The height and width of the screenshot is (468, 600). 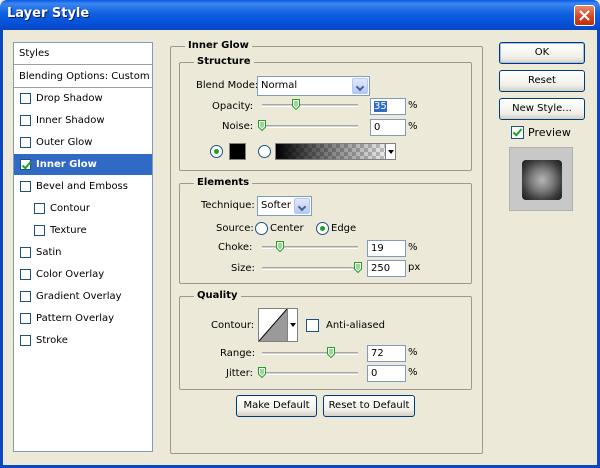 I want to click on style-item-inner-shadow: Inner Shadow, so click(x=83, y=121).